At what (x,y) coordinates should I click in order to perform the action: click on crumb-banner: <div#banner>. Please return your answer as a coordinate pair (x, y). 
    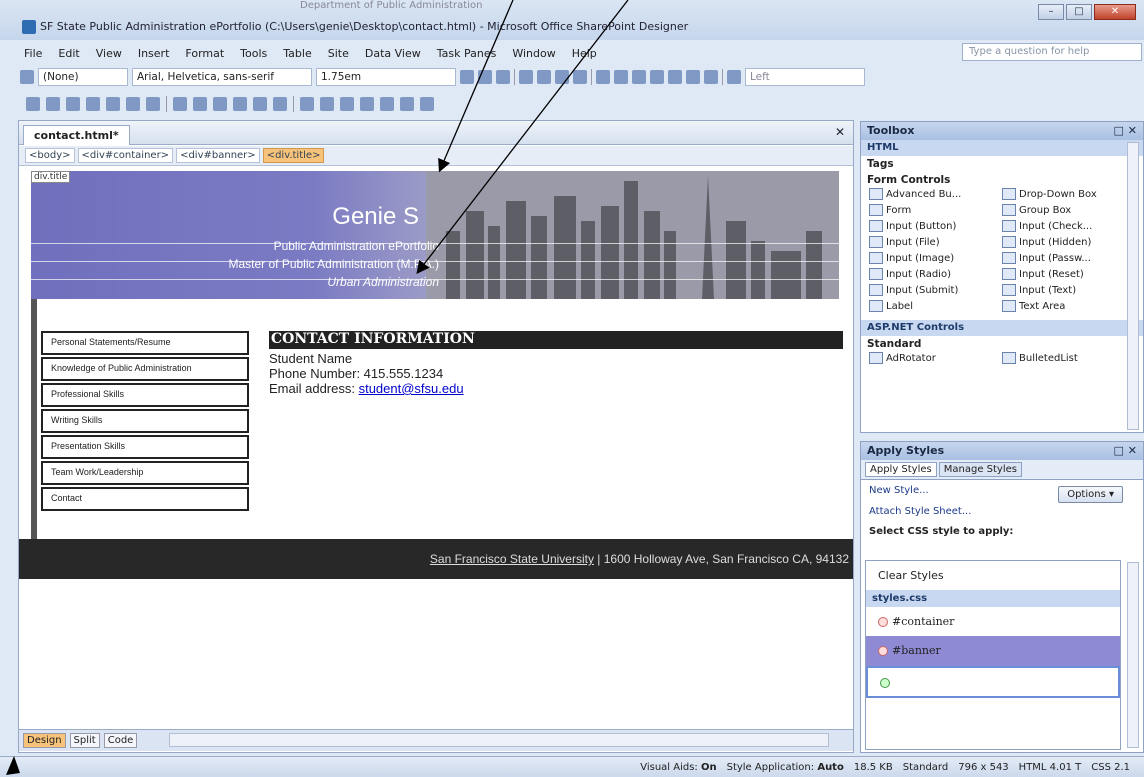
    Looking at the image, I should click on (218, 155).